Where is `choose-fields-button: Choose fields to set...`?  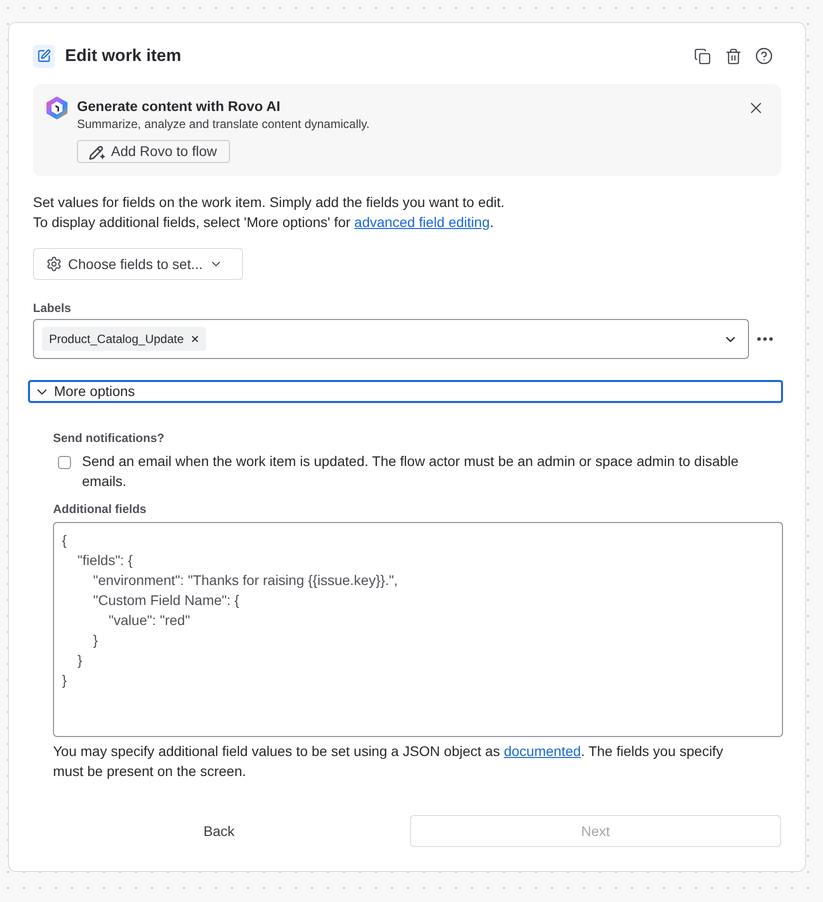
choose-fields-button: Choose fields to set... is located at coordinates (138, 264).